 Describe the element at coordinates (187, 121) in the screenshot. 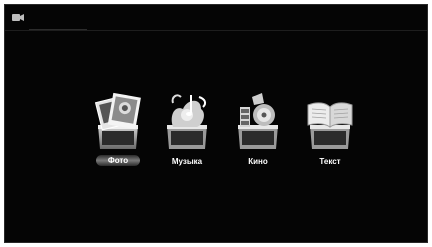

I see `music-icon` at that location.